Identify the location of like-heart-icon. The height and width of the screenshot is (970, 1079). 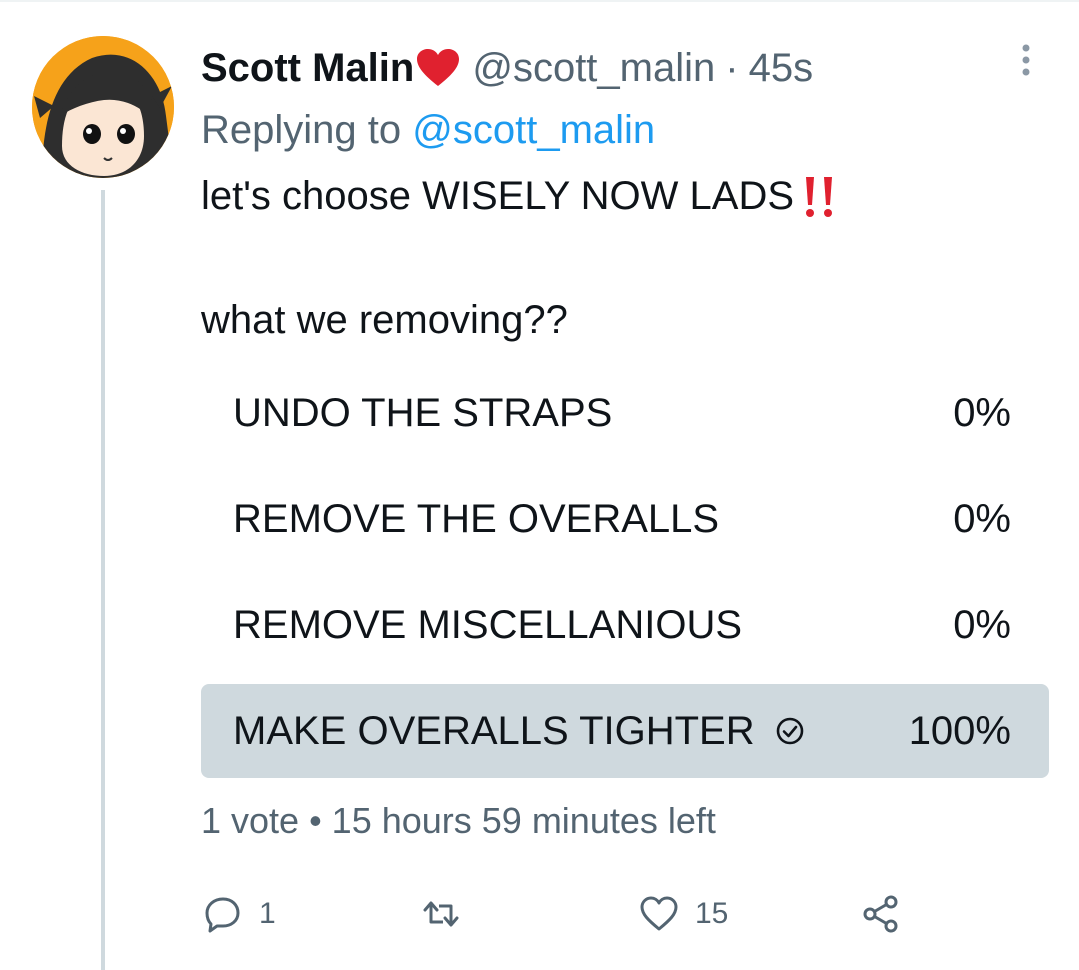
(659, 913).